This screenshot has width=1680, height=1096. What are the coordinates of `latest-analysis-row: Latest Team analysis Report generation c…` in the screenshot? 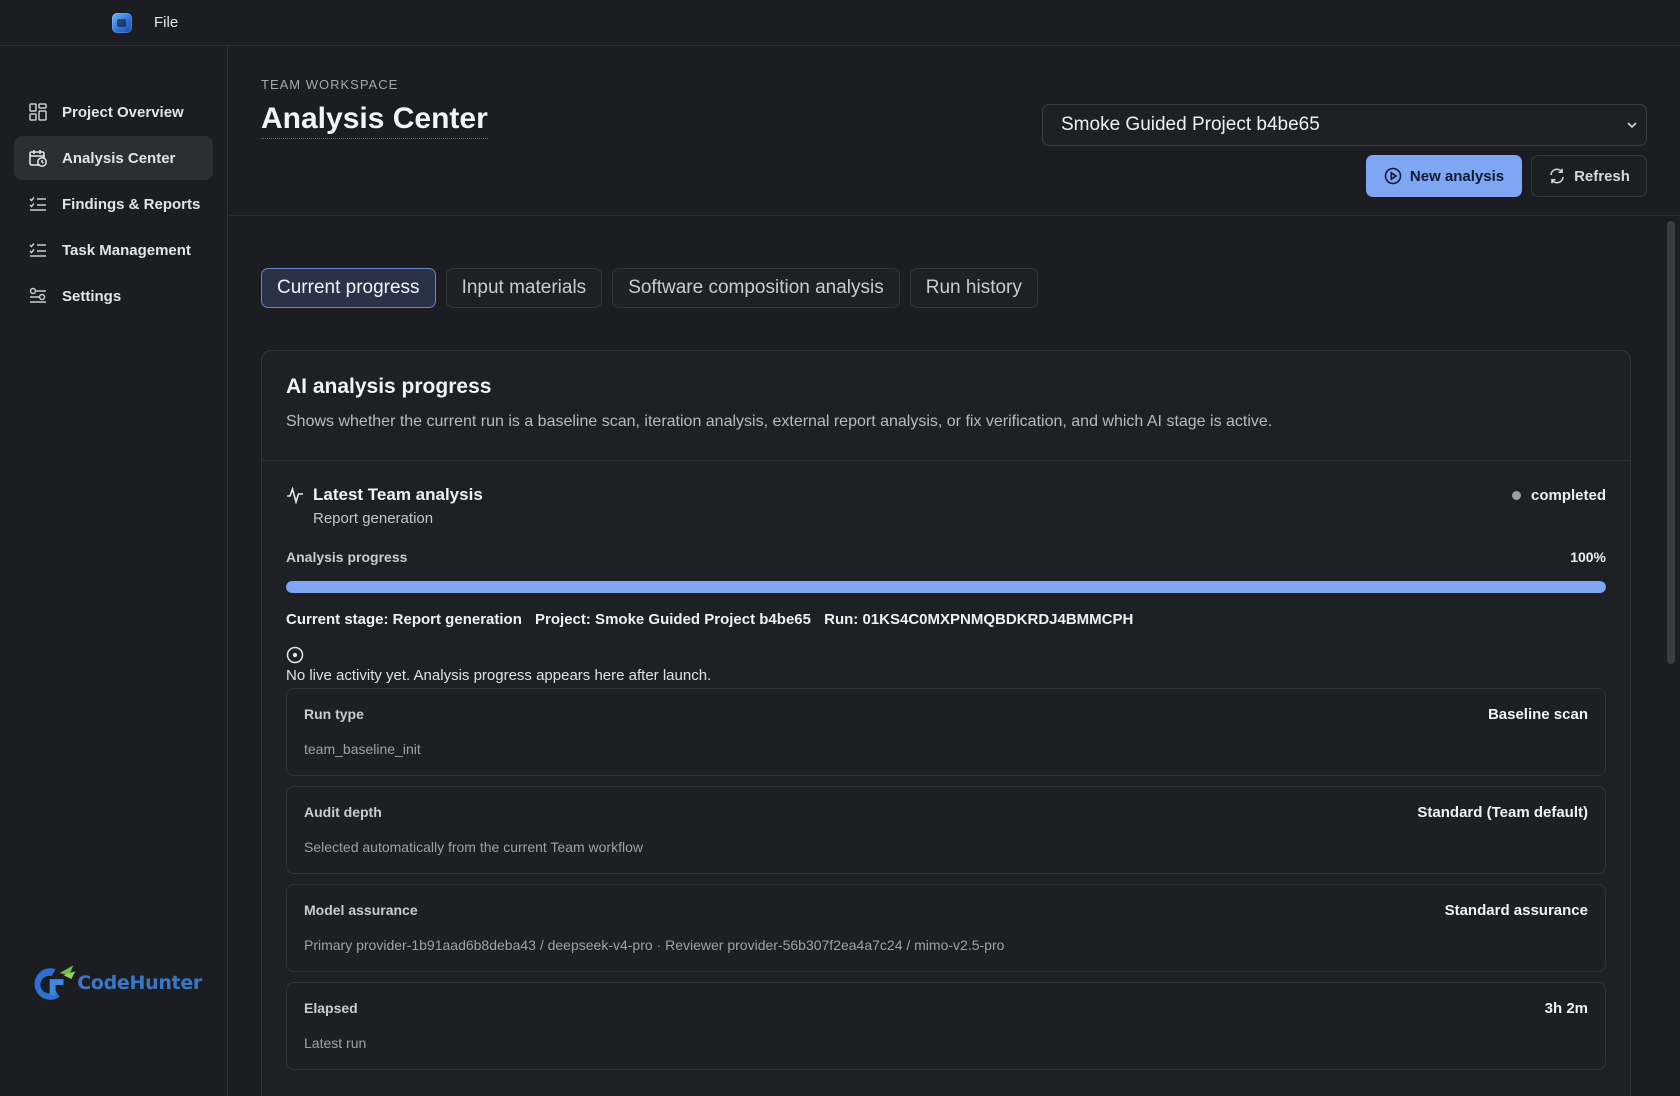 It's located at (946, 507).